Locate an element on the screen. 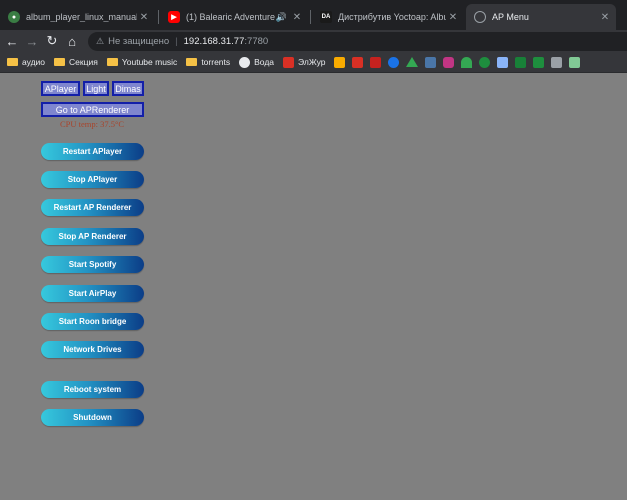 The width and height of the screenshot is (627, 500). bookmark-label: аудио is located at coordinates (34, 62).